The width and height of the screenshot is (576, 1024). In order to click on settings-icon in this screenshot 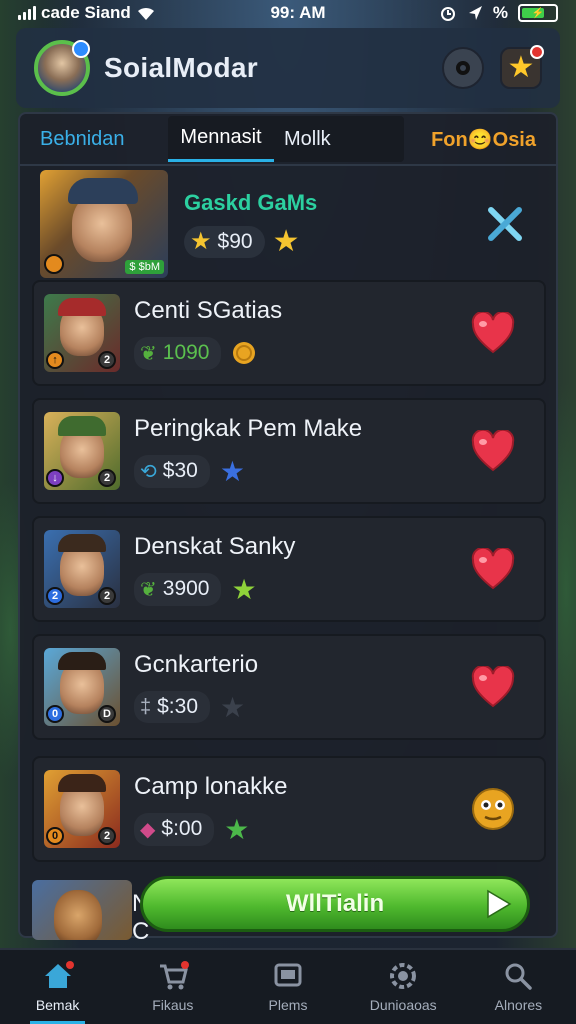, I will do `click(463, 68)`.